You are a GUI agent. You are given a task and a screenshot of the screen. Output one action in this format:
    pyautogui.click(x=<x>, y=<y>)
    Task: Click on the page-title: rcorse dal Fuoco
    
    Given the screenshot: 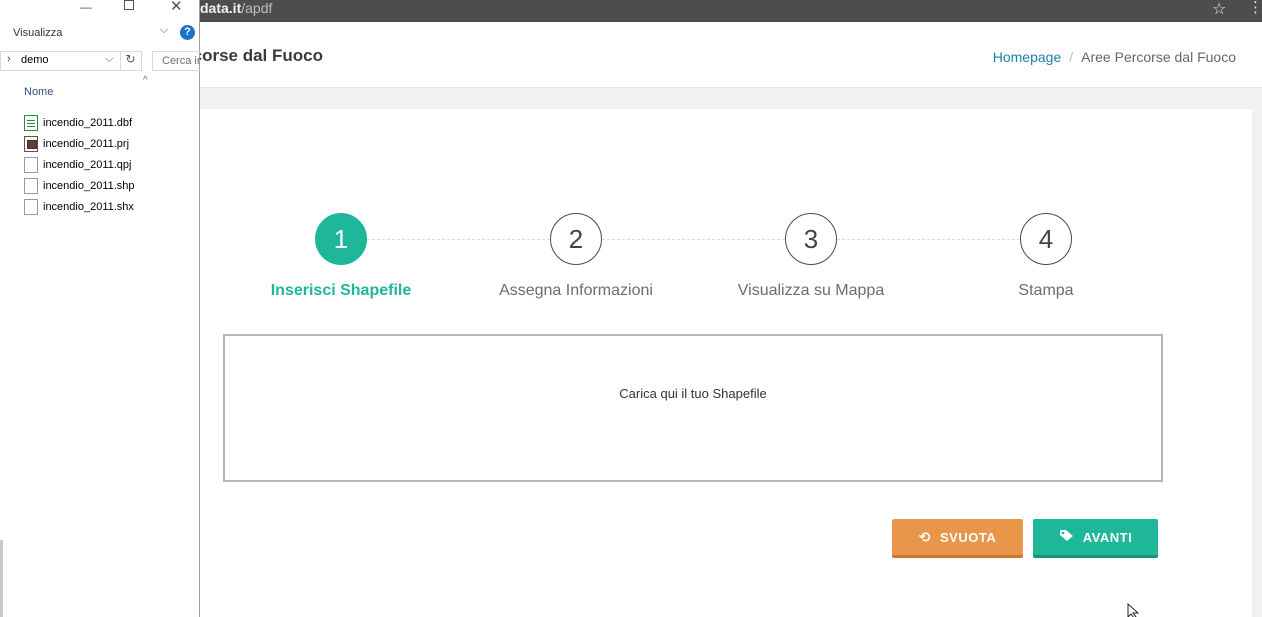 What is the action you would take?
    pyautogui.click(x=254, y=55)
    